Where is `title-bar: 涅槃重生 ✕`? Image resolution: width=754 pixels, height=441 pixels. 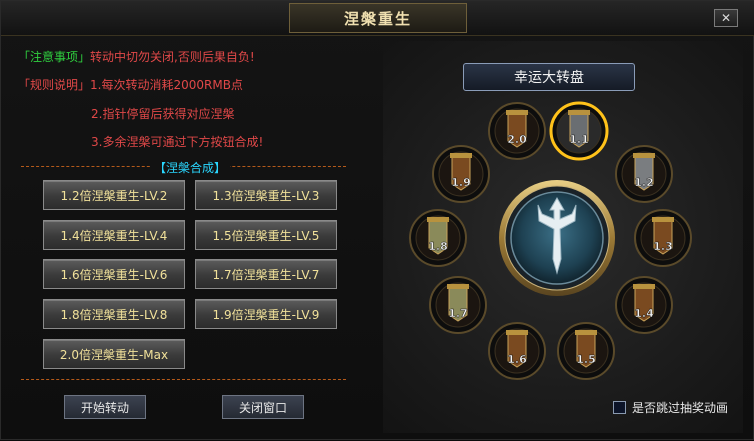 title-bar: 涅槃重生 ✕ is located at coordinates (377, 18).